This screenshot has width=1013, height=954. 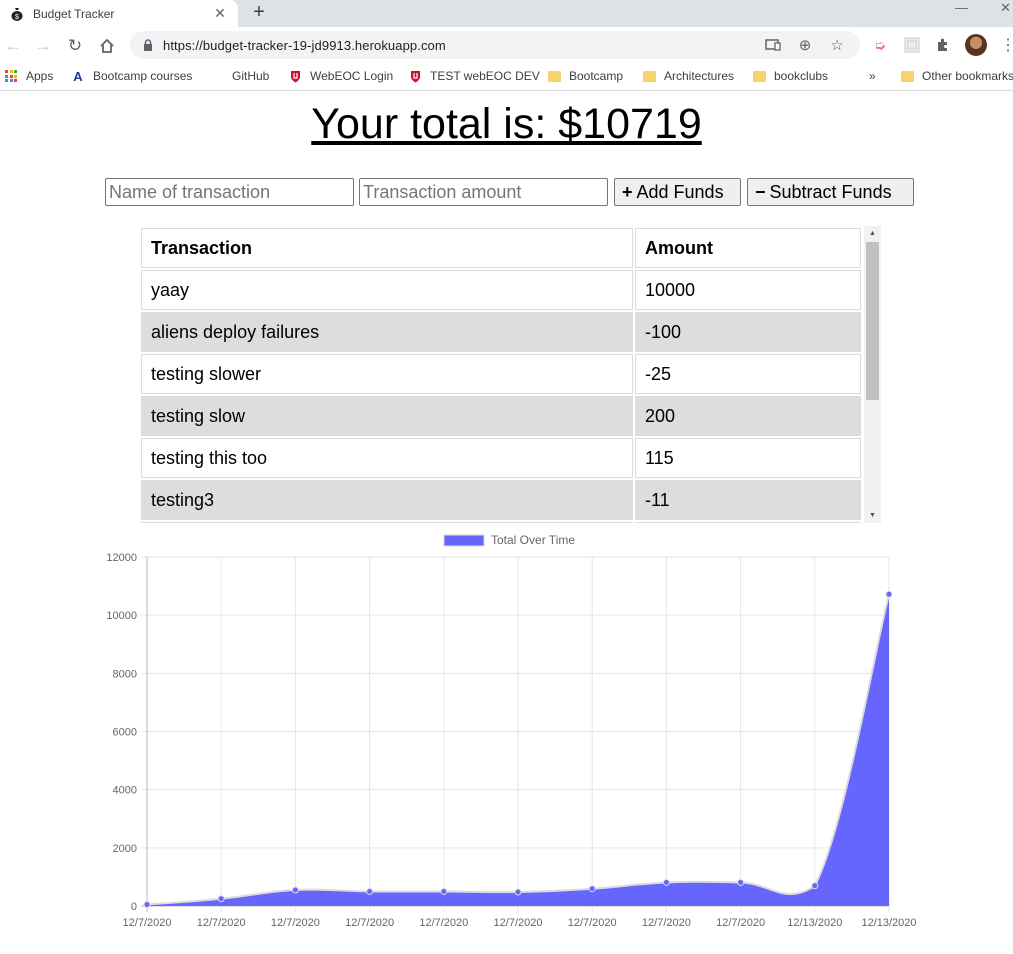 I want to click on bookmark-label: Apps, so click(x=40, y=76).